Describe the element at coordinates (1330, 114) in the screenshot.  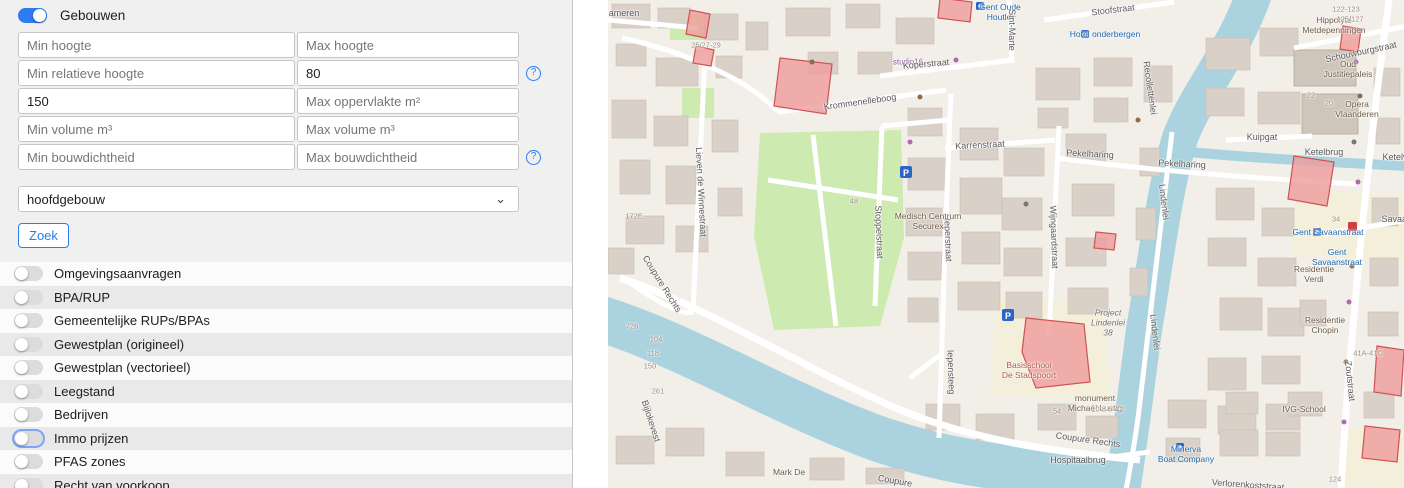
I see `opera-building` at that location.